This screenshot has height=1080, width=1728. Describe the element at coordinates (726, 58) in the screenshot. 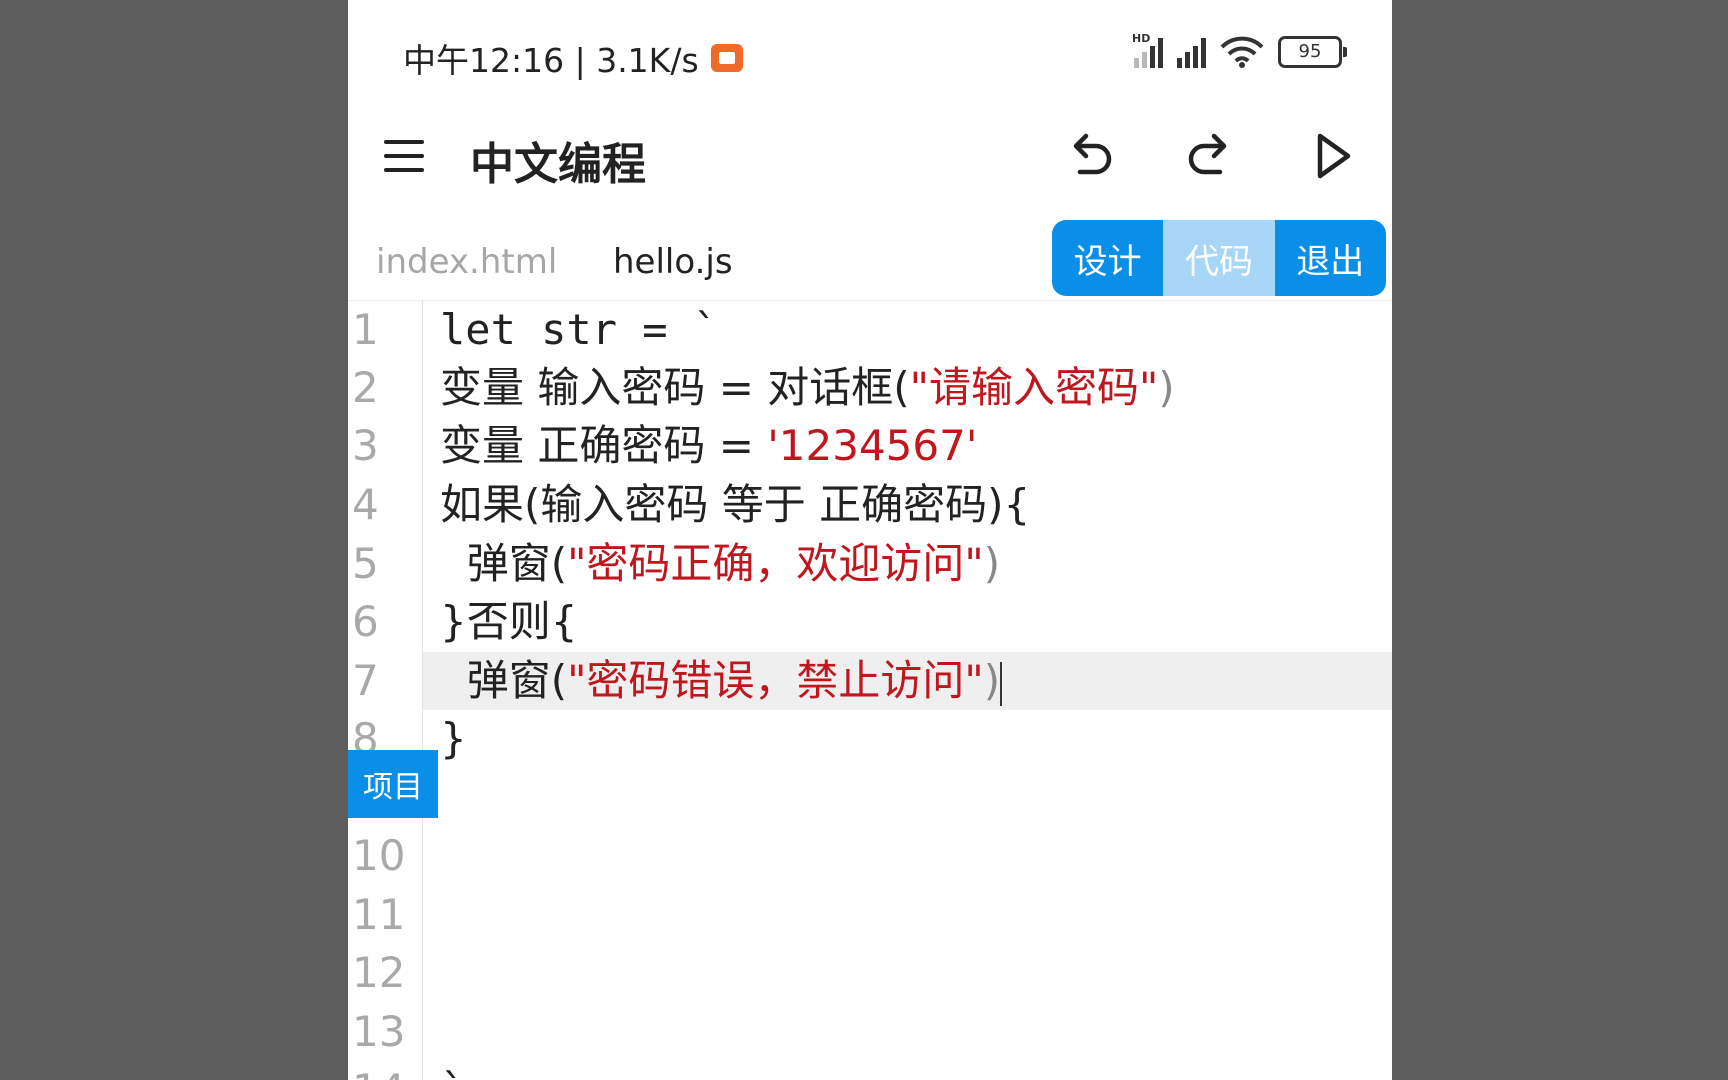

I see `screen-record-icon` at that location.